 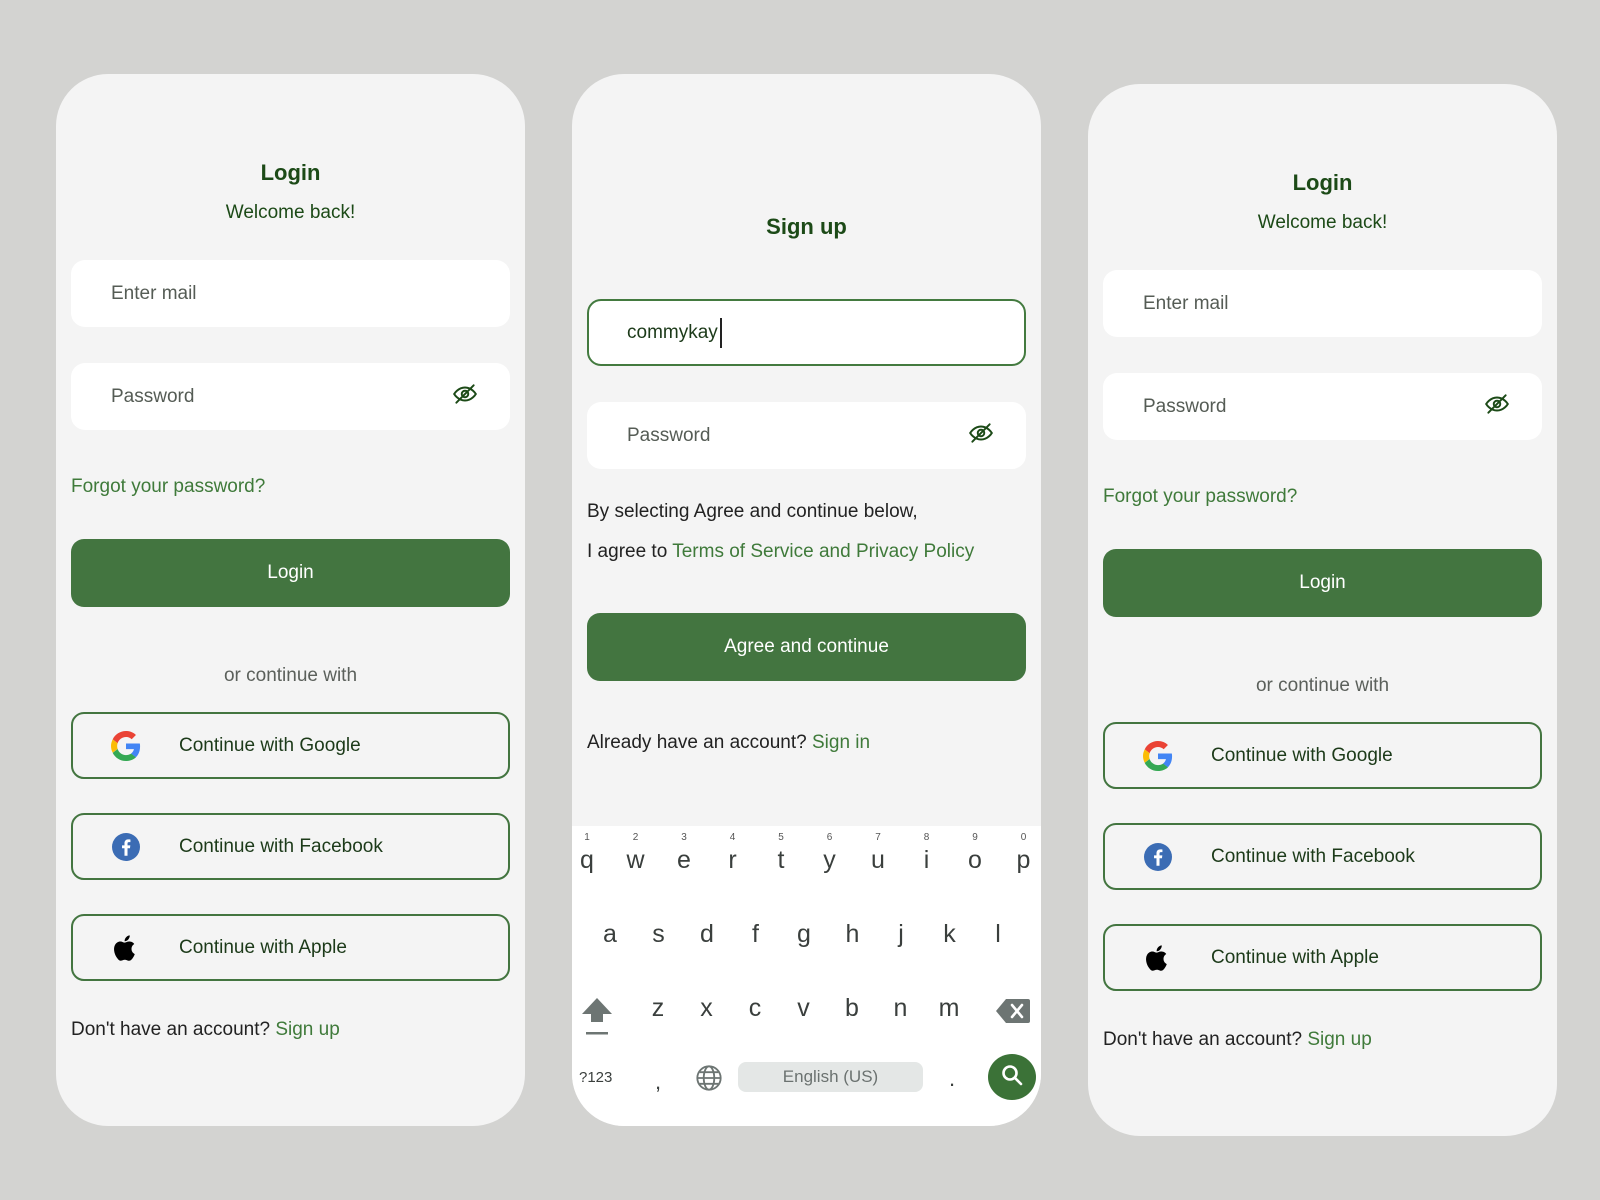 I want to click on username-value: commykay, so click(x=674, y=332).